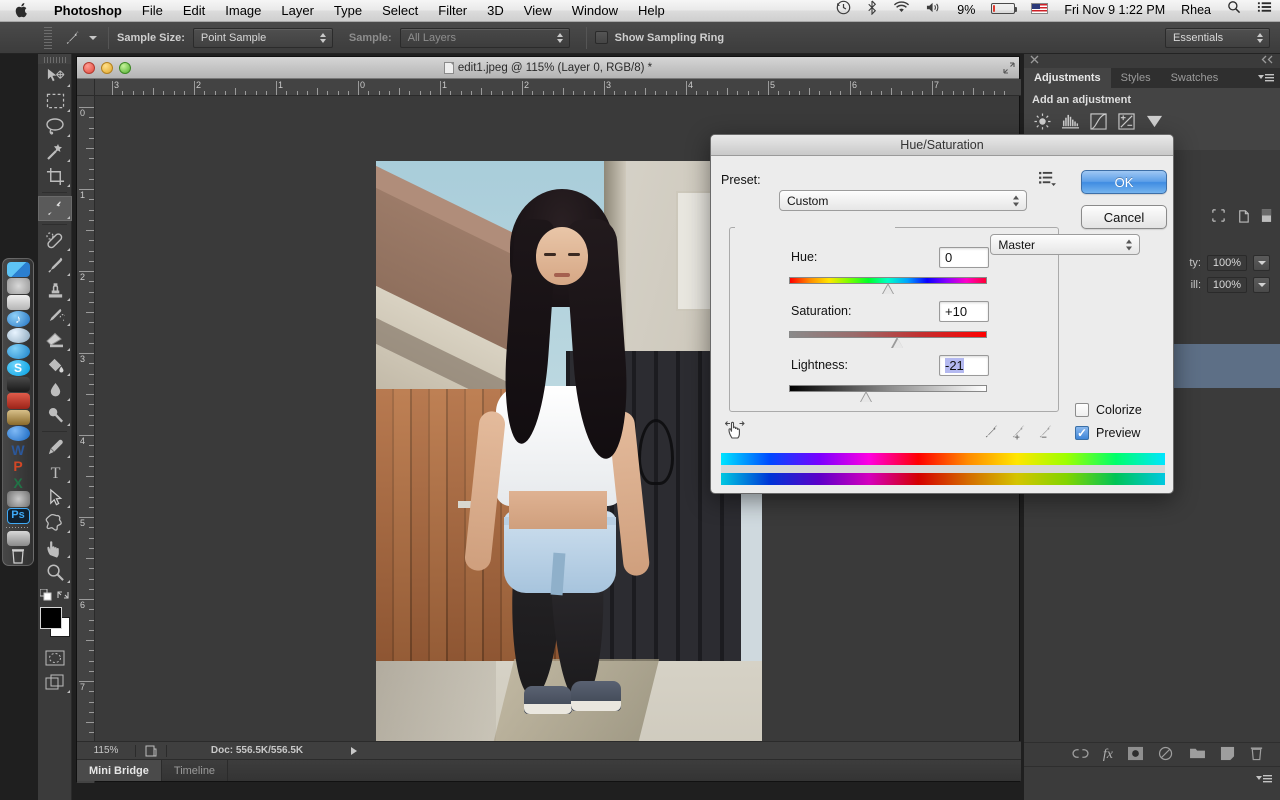  I want to click on menu-select: Select, so click(400, 11).